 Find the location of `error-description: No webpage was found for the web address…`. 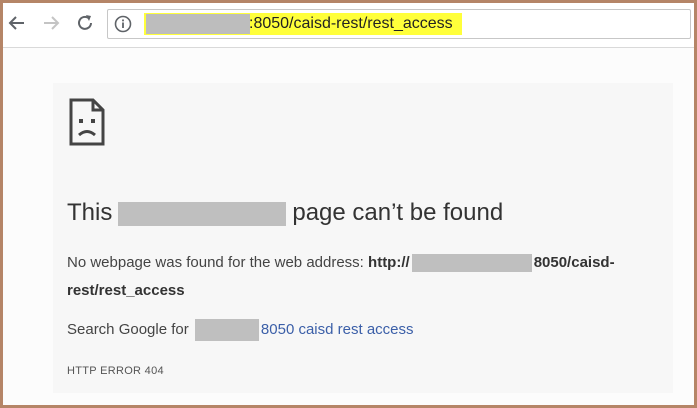

error-description: No webpage was found for the web address… is located at coordinates (367, 277).